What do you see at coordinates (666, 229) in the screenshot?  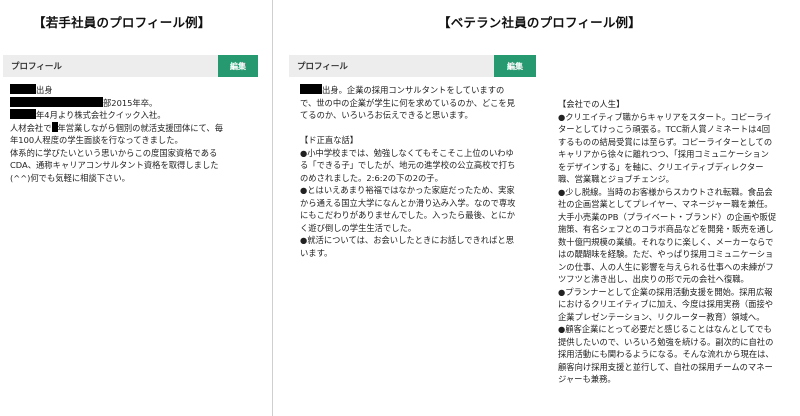 I see `career-line: 施策、有名シェフとのコラボ商品などを開発・販売を通し` at bounding box center [666, 229].